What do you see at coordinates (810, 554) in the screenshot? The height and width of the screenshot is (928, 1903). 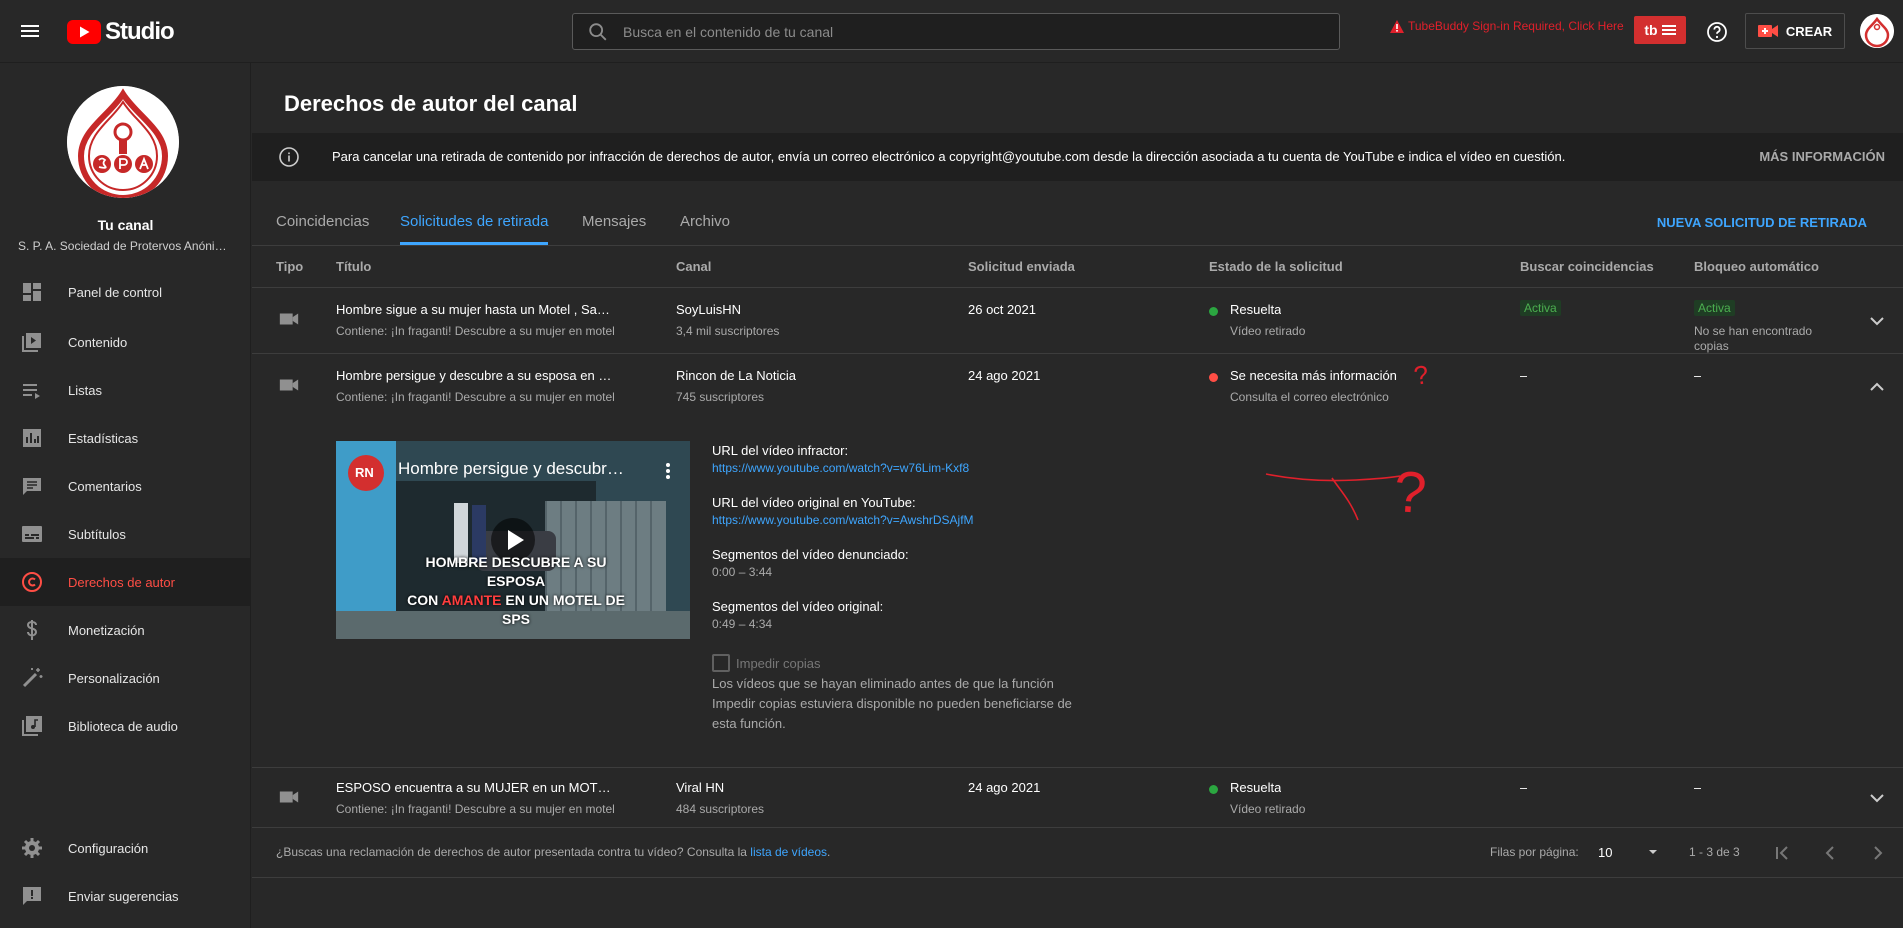 I see `reported-segments-label: Segmentos del vídeo denunciado:` at bounding box center [810, 554].